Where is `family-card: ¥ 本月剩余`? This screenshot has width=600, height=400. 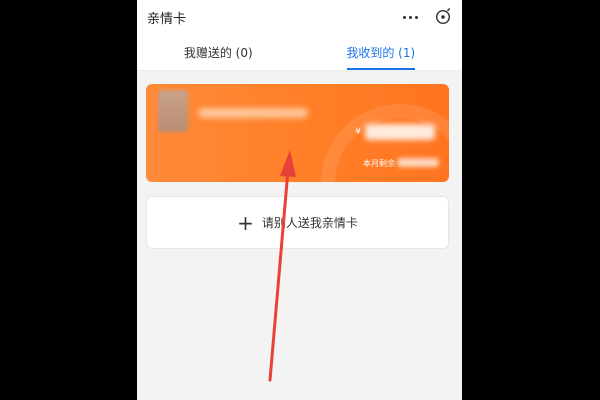 family-card: ¥ 本月剩余 is located at coordinates (297, 133).